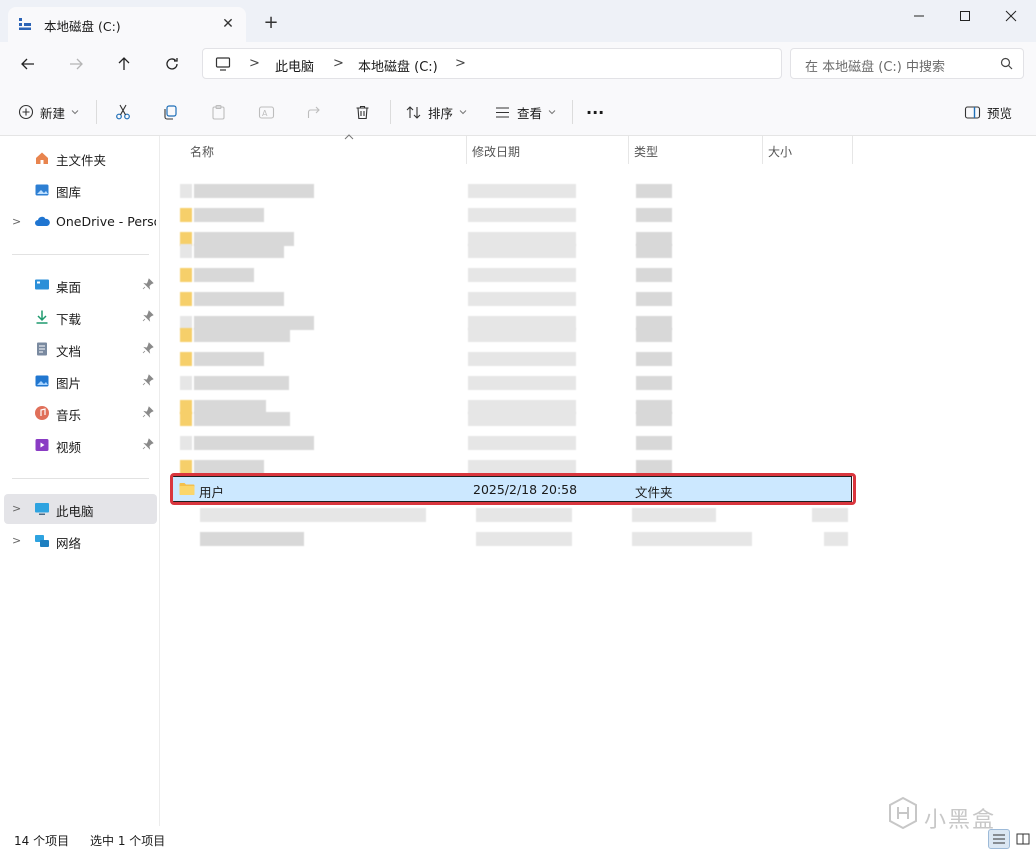  I want to click on column-header-type: 类型, so click(695, 150).